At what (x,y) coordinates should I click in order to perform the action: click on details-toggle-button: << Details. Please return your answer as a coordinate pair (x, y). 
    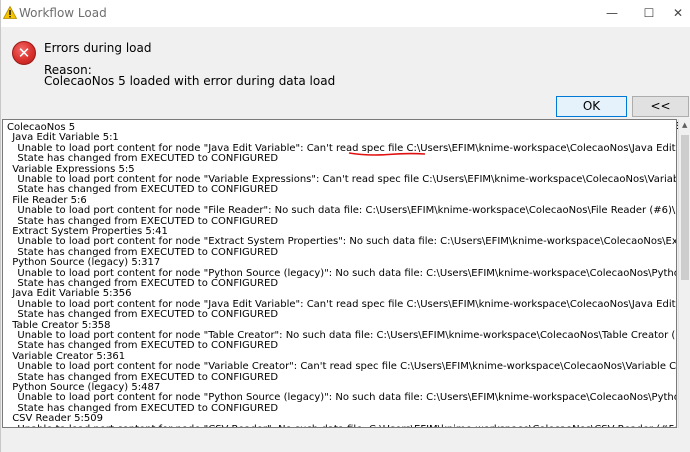
    Looking at the image, I should click on (660, 114).